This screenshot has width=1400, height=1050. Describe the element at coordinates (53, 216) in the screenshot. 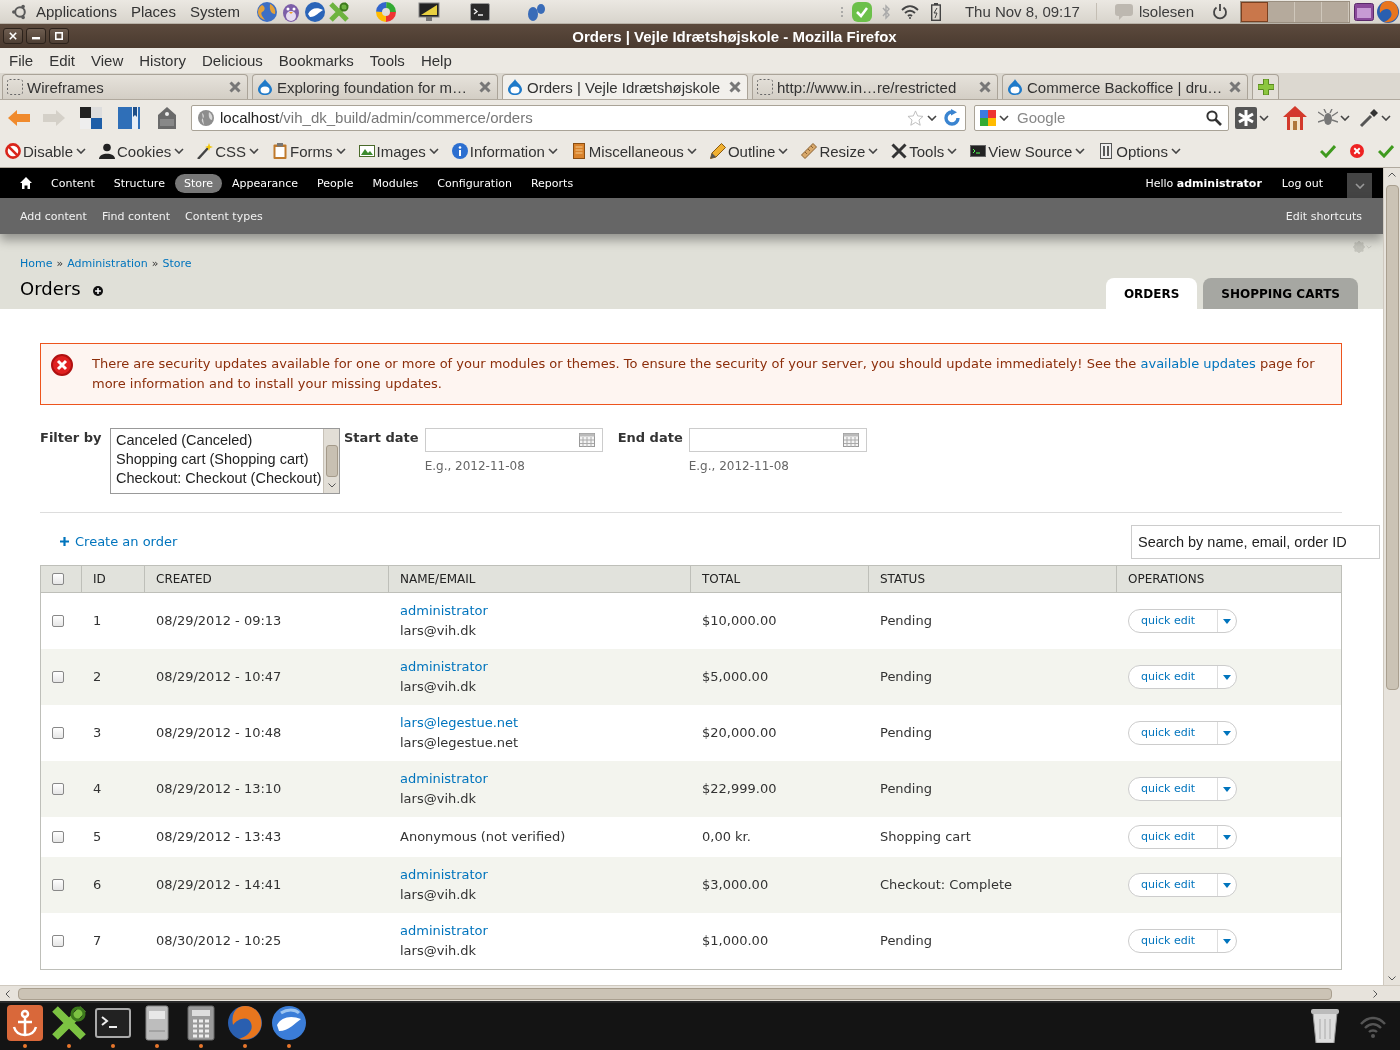

I see `shortcut-link: Add content` at that location.